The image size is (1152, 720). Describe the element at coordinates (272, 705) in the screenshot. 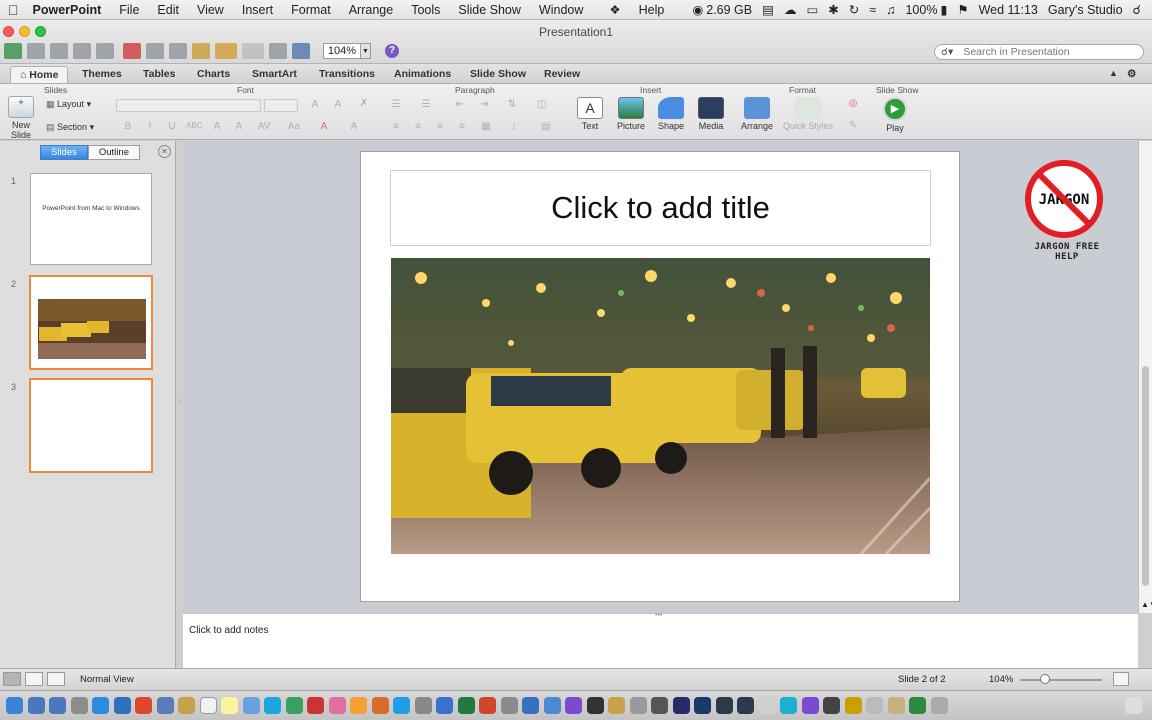

I see `messages-icon` at that location.